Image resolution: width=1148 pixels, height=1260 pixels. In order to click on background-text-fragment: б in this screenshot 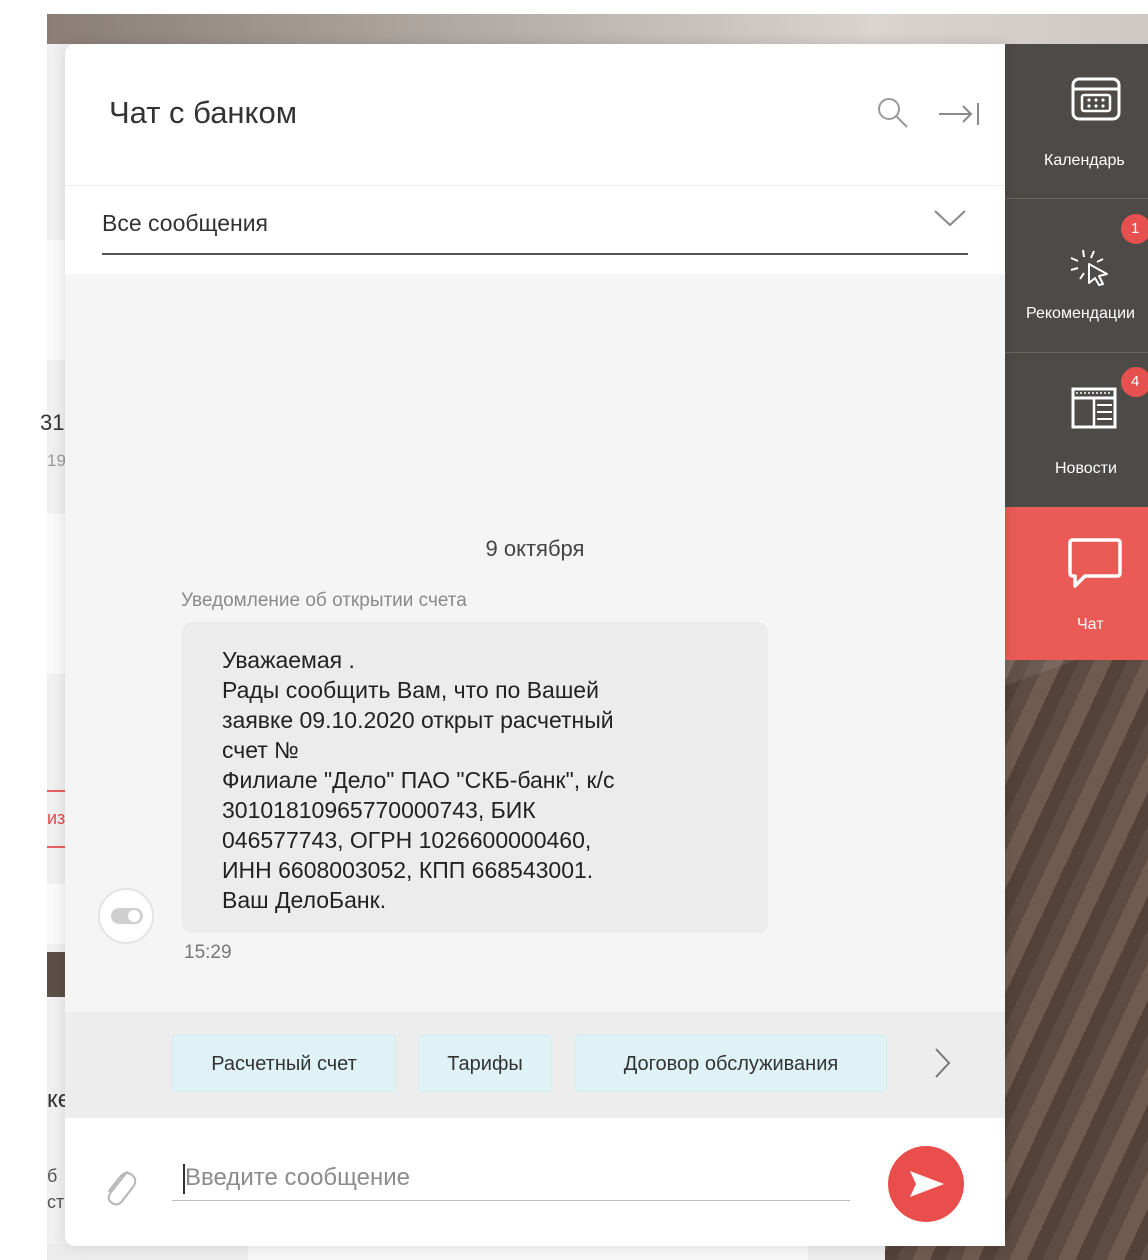, I will do `click(52, 1176)`.